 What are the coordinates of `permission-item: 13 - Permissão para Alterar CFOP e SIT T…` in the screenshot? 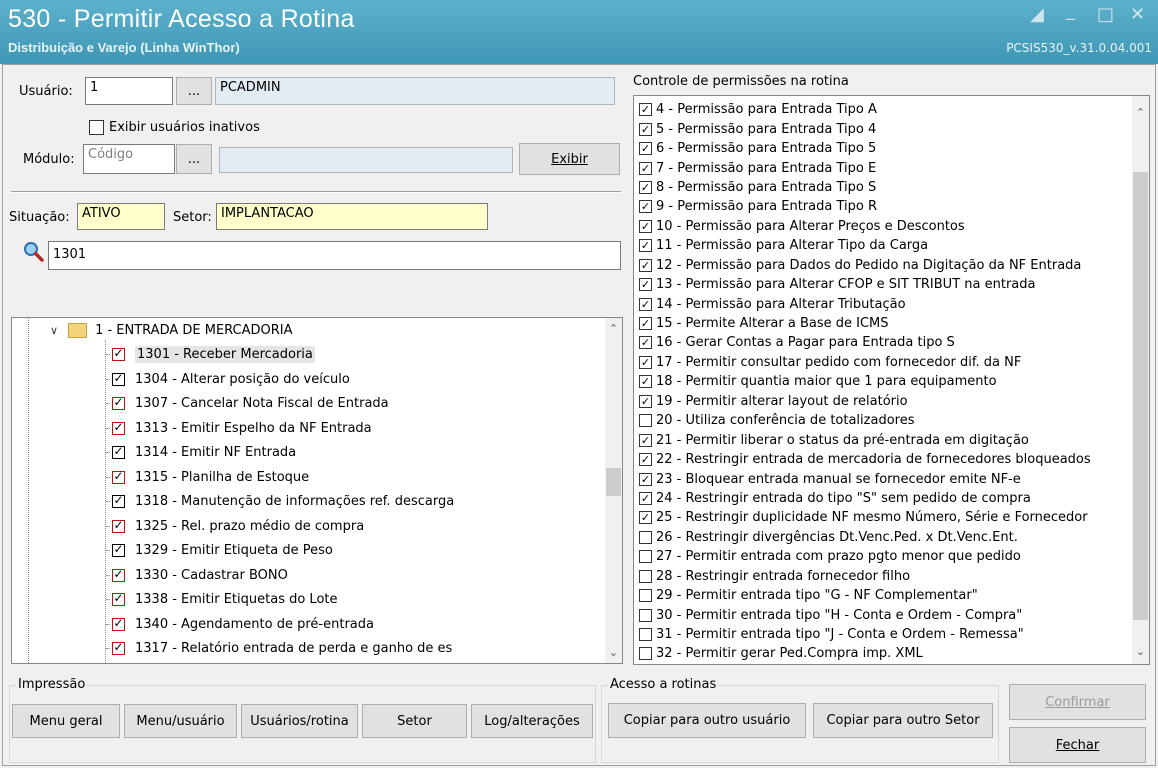 It's located at (881, 284).